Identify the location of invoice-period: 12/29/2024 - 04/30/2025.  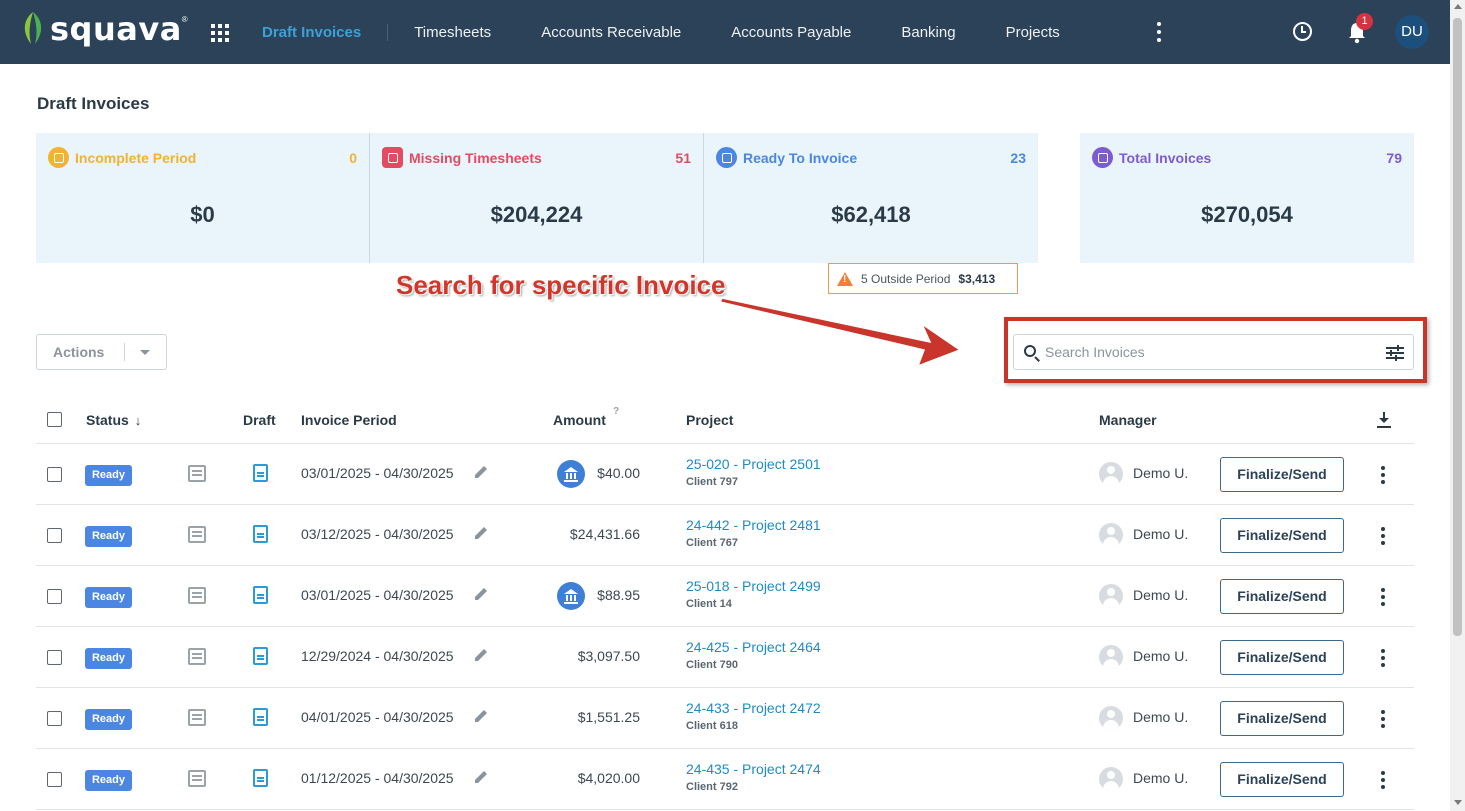
(377, 656).